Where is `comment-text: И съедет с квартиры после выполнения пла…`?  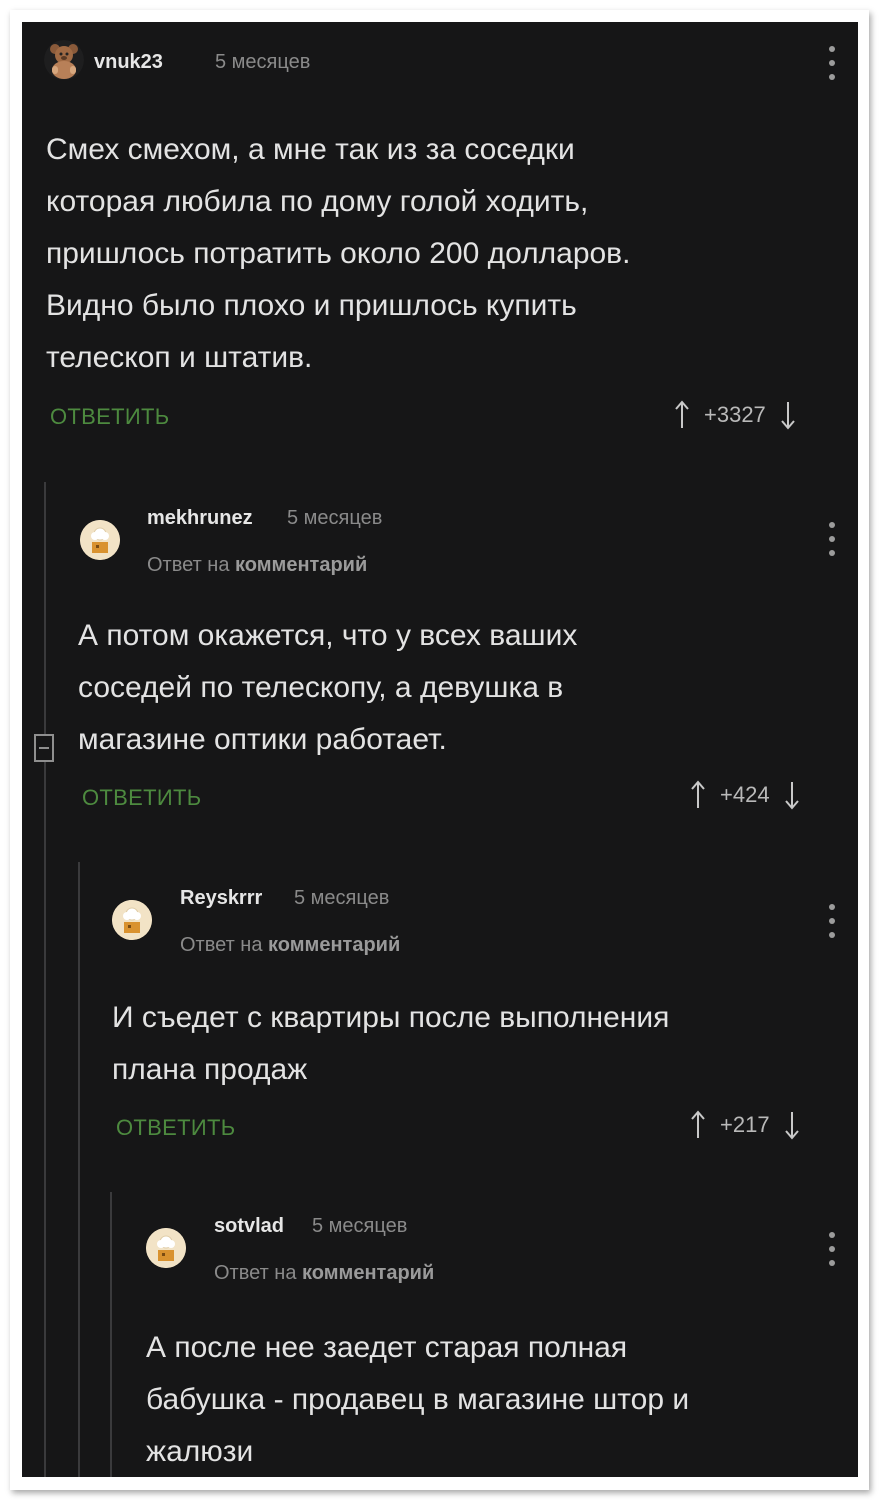 comment-text: И съедет с квартиры после выполнения пла… is located at coordinates (391, 1043).